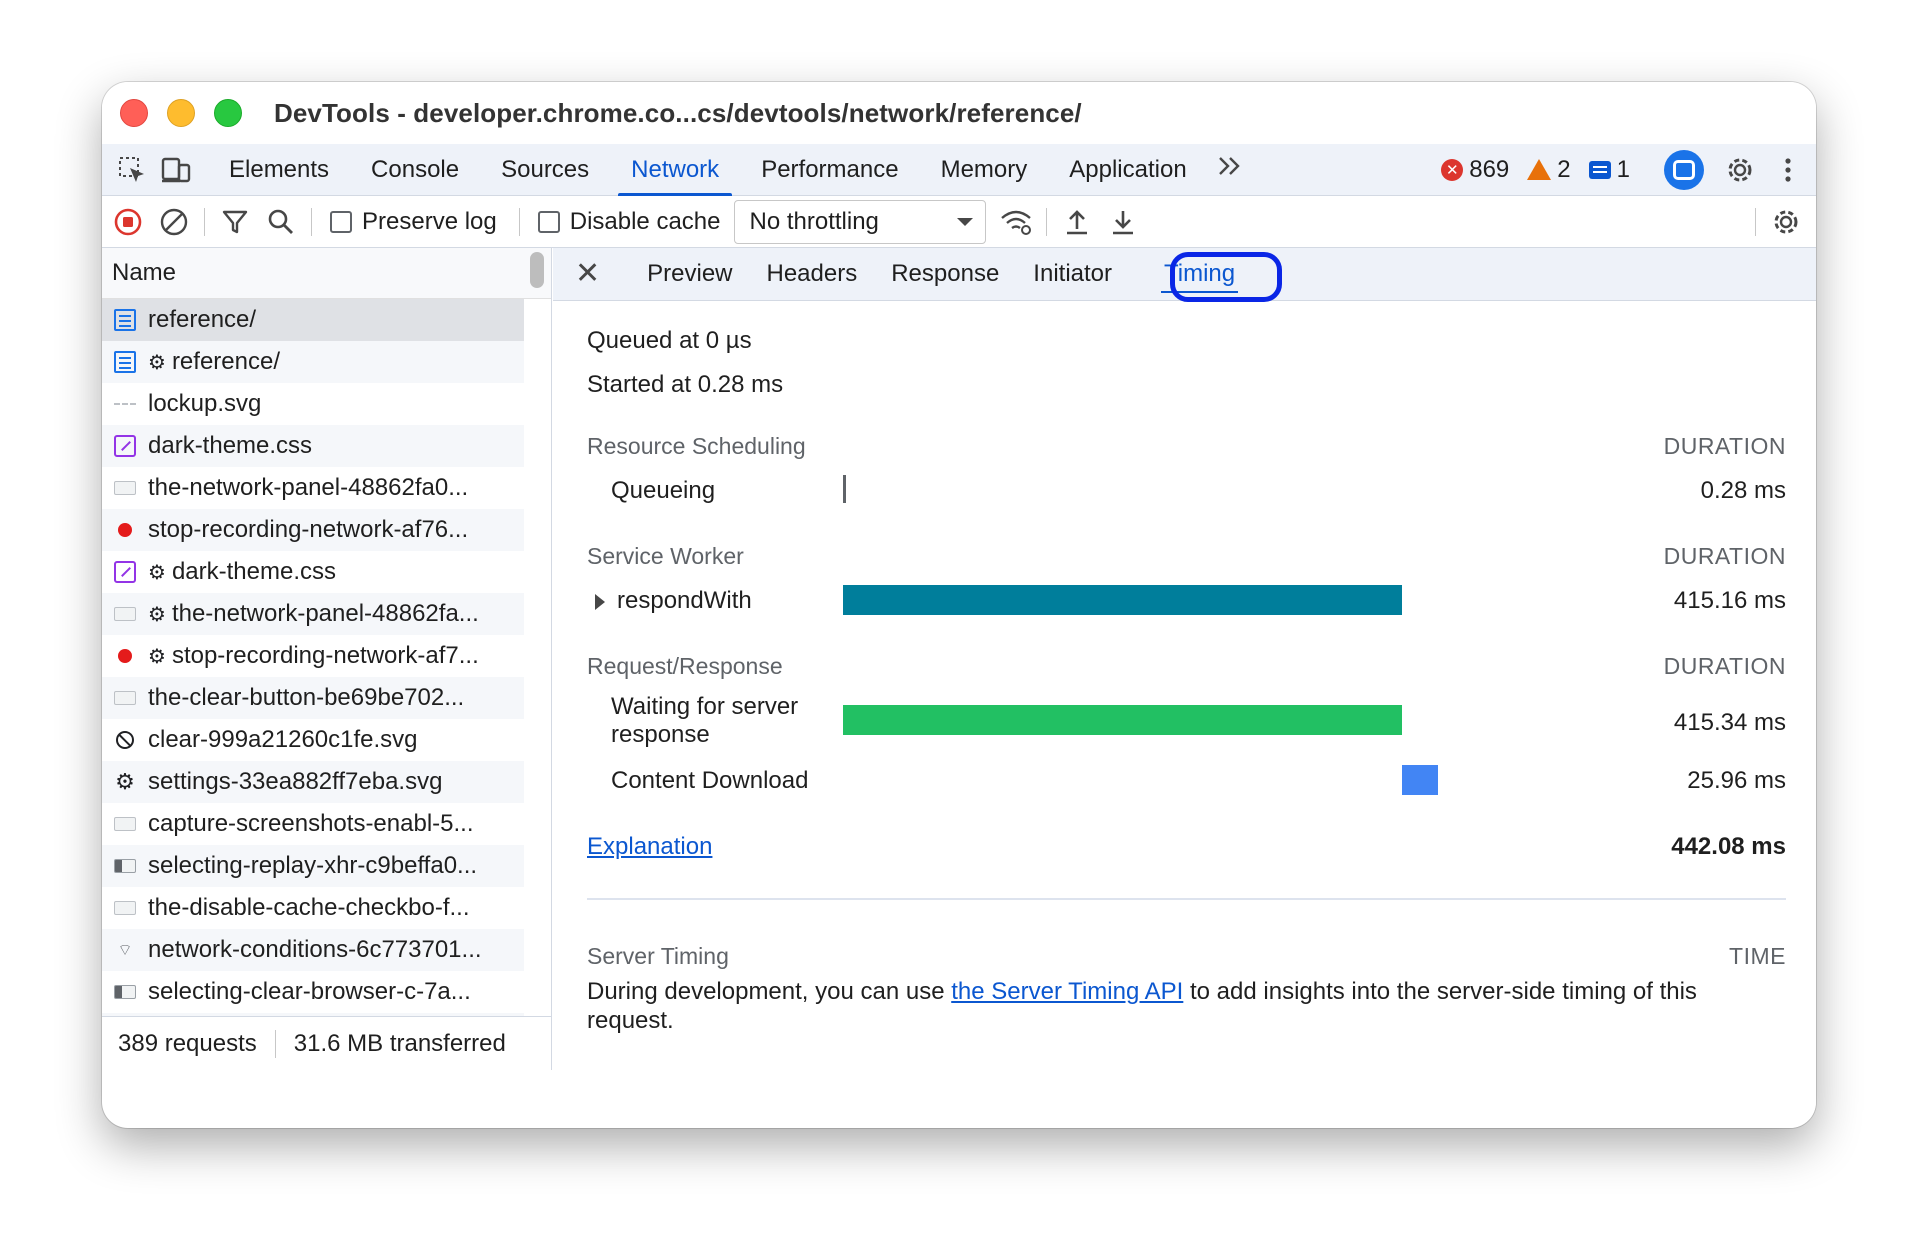 This screenshot has width=1914, height=1245. What do you see at coordinates (1549, 169) in the screenshot?
I see `warning-count: 2` at bounding box center [1549, 169].